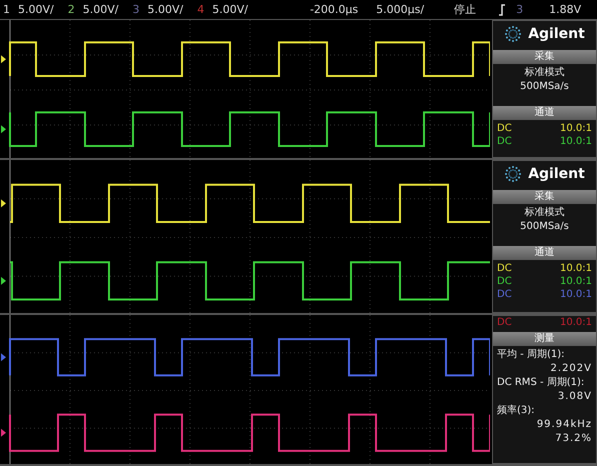 The image size is (597, 466). Describe the element at coordinates (465, 9) in the screenshot. I see `run-state: 停止` at that location.